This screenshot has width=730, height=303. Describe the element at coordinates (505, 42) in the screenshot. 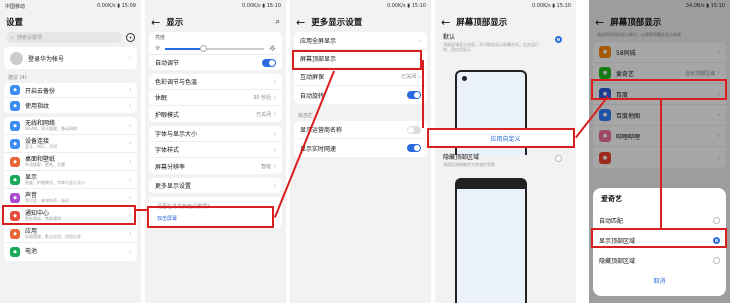

I see `default-option: 默认 顶部区域显示内容，开可能炫显示屏幕空间，后台运行时，用应用显示` at that location.